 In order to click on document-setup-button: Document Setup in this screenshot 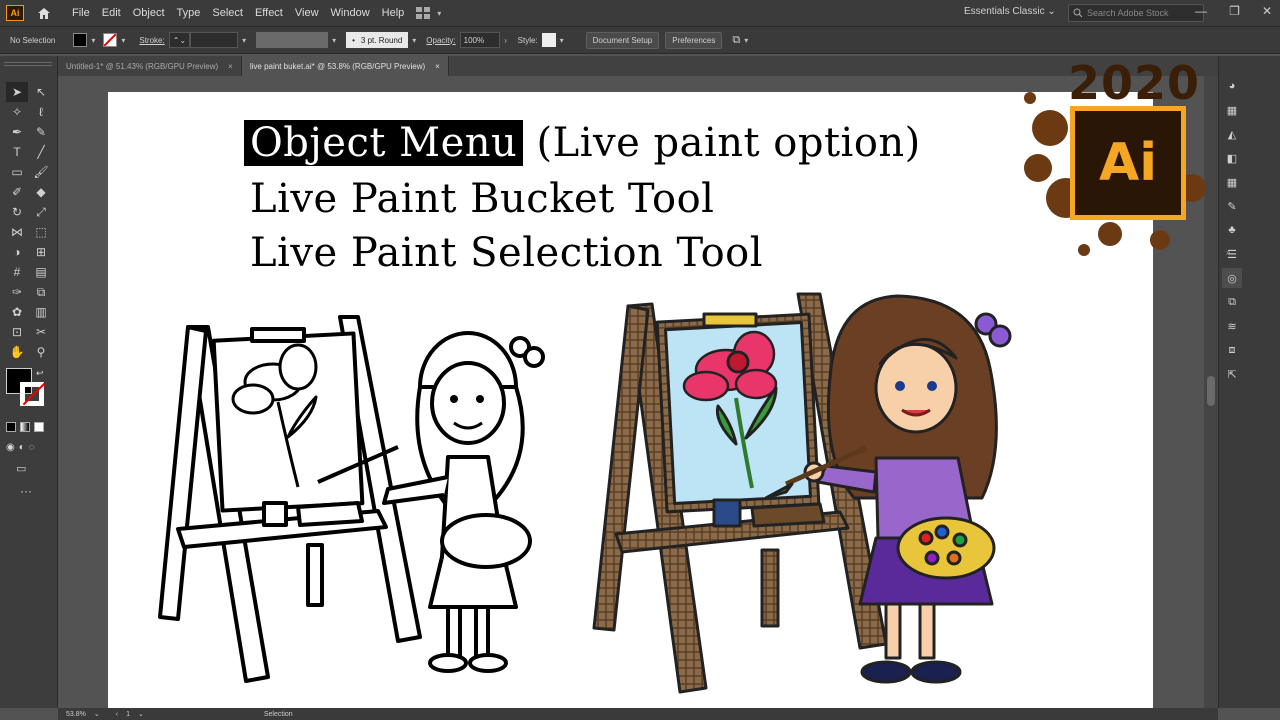, I will do `click(622, 40)`.